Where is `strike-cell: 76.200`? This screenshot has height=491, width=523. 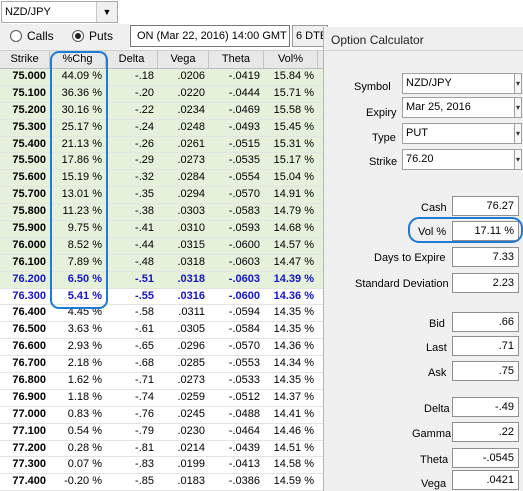 strike-cell: 76.200 is located at coordinates (29, 278).